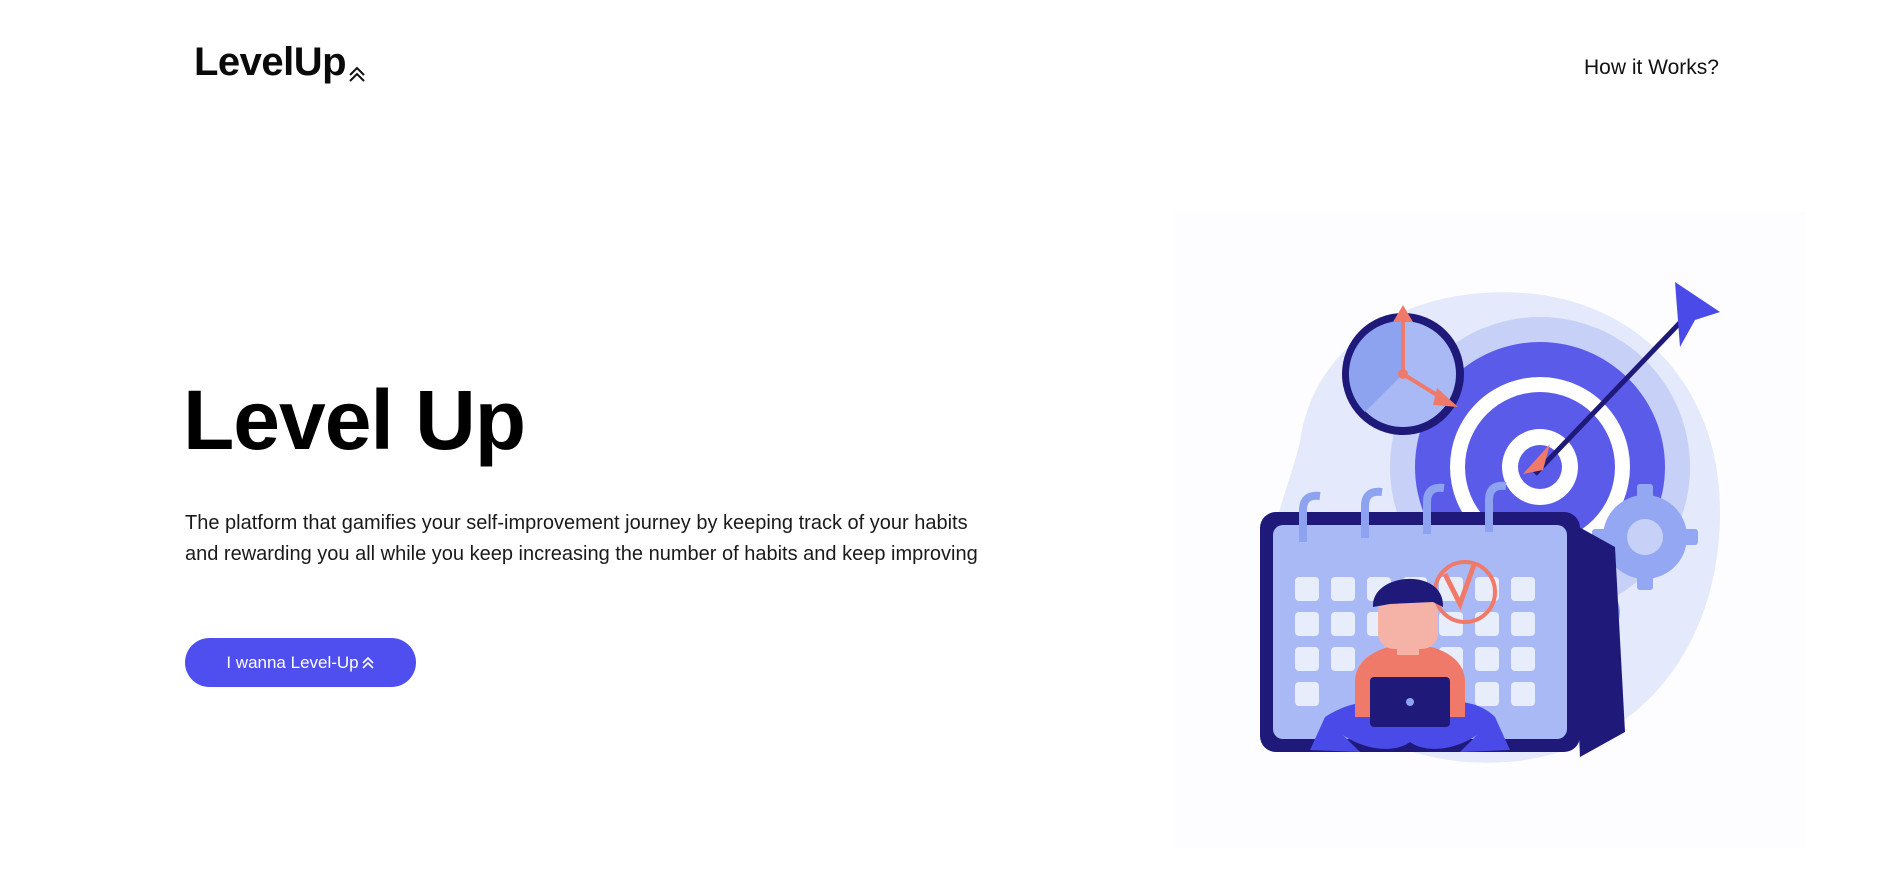  I want to click on cta-label: I wanna Level-Up, so click(292, 662).